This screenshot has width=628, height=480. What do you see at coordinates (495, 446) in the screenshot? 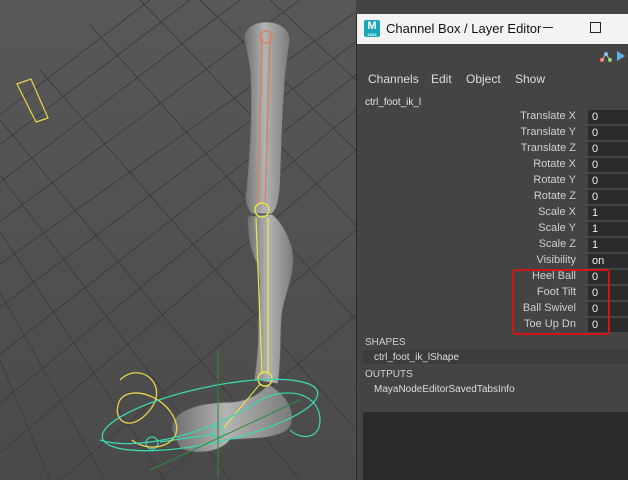
I see `layer-editor-area` at bounding box center [495, 446].